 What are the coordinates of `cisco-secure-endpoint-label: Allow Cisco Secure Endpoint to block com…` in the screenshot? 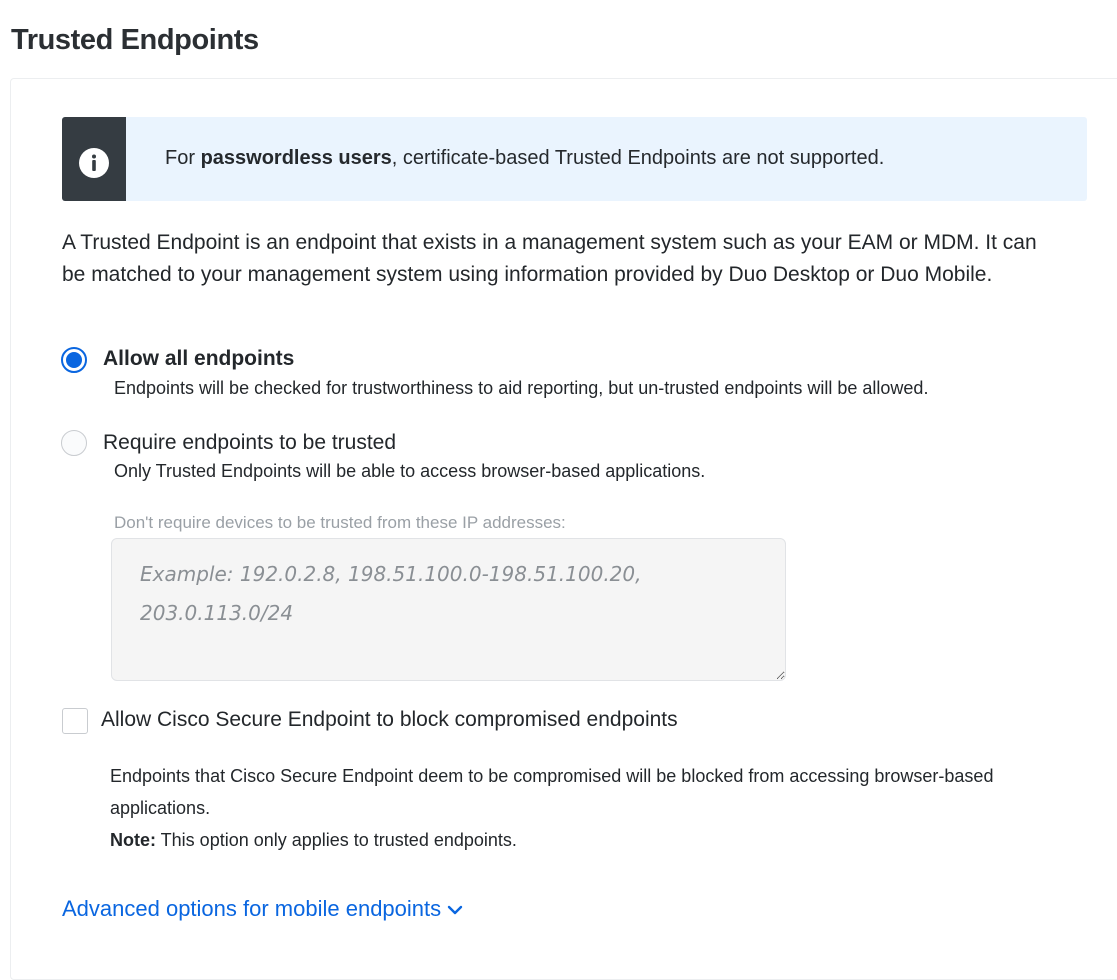 It's located at (389, 720).